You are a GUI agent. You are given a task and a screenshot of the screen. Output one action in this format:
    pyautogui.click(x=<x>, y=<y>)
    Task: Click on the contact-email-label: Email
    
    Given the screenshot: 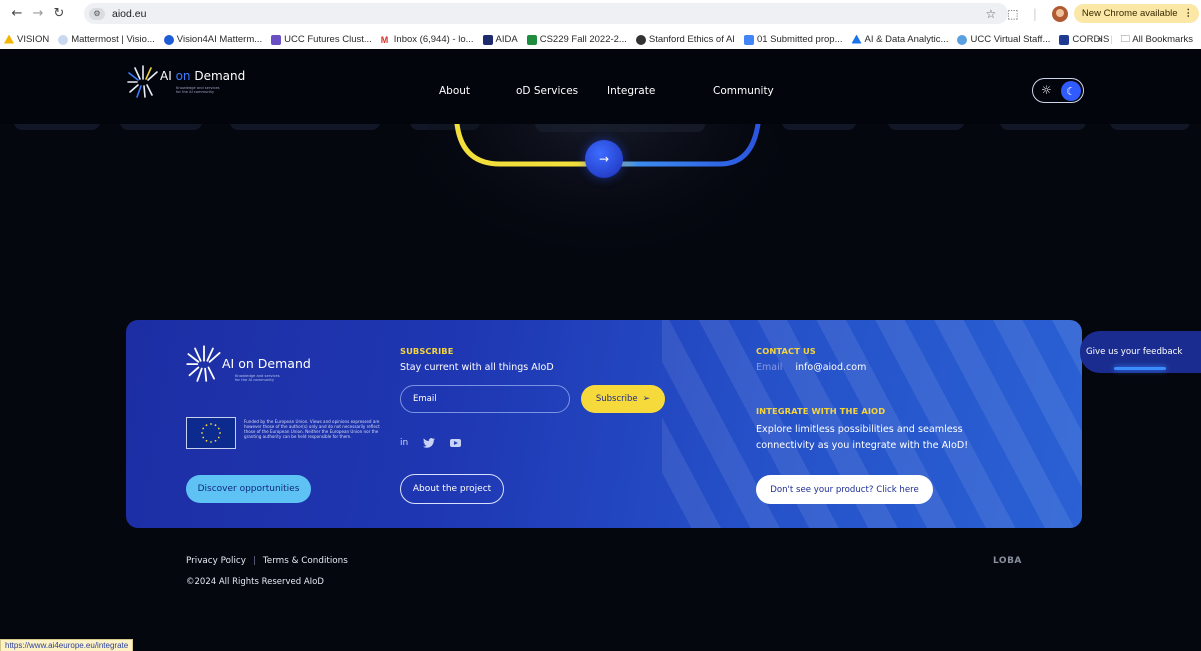 What is the action you would take?
    pyautogui.click(x=769, y=367)
    